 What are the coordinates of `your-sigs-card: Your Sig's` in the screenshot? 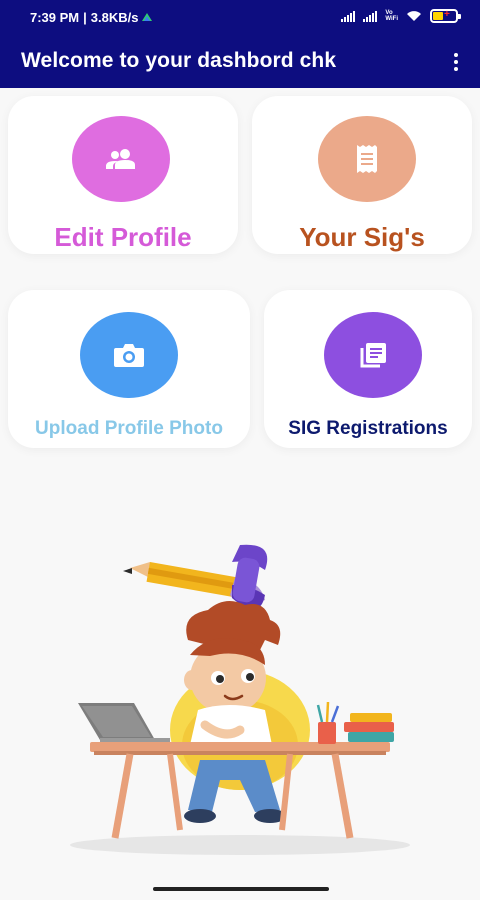 It's located at (362, 175).